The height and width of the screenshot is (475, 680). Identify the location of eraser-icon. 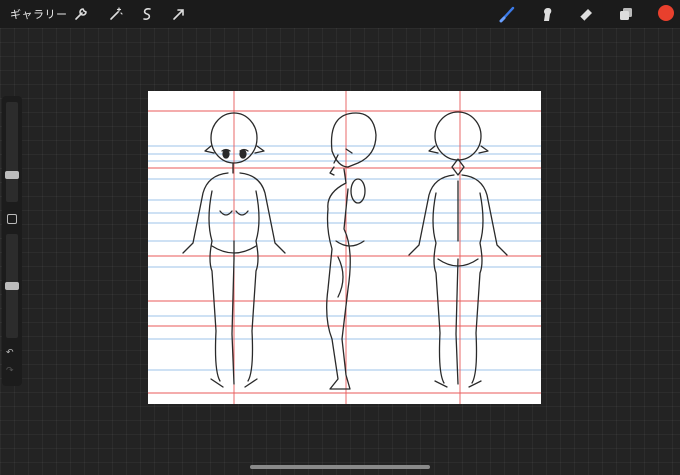
(586, 14).